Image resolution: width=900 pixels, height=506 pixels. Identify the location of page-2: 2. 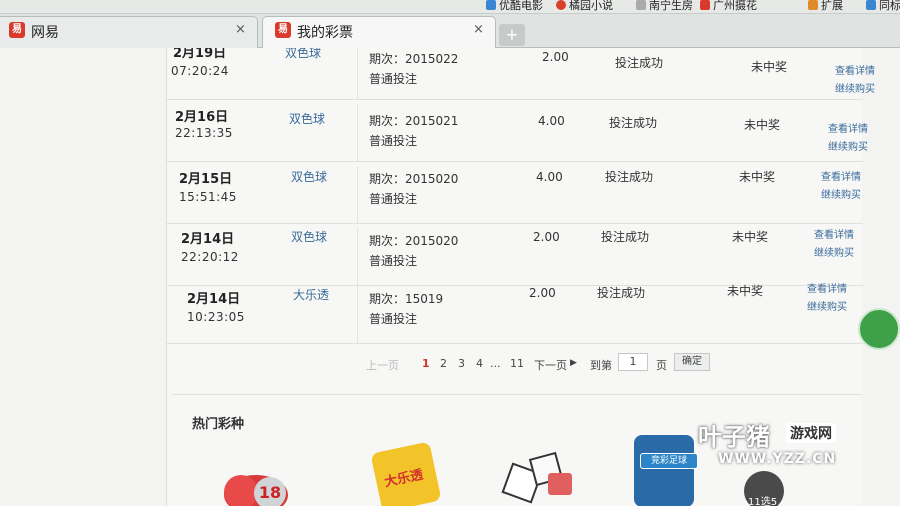
(443, 363).